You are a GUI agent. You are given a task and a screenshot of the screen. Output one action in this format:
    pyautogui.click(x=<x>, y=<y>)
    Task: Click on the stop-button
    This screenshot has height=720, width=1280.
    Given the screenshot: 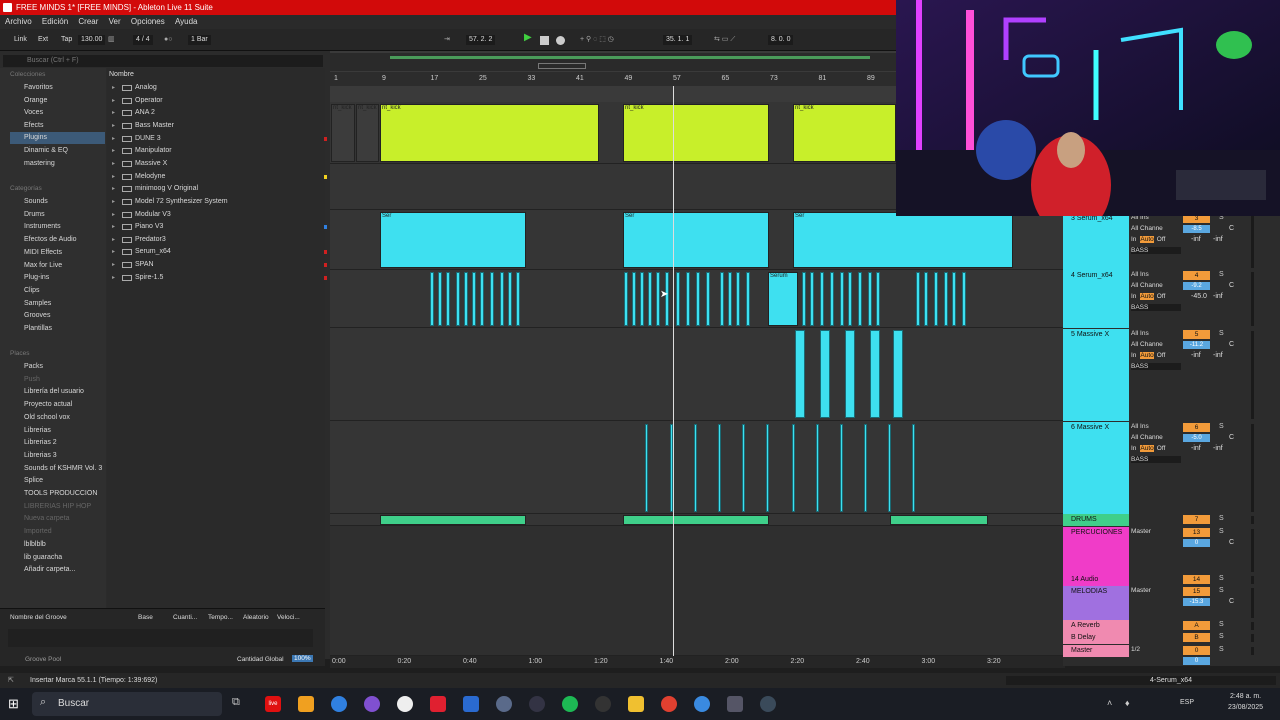 What is the action you would take?
    pyautogui.click(x=544, y=40)
    